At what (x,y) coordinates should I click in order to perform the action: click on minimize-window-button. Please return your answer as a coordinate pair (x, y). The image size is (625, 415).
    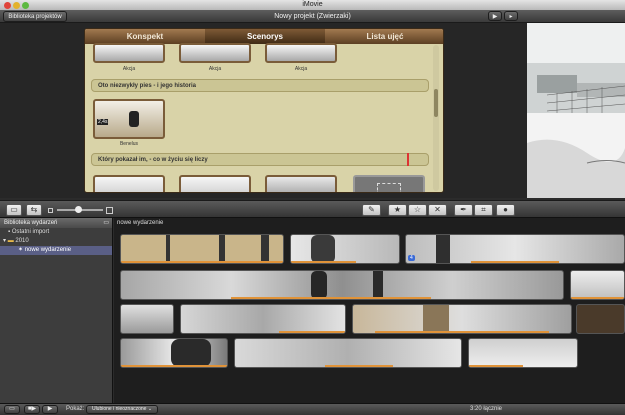
    Looking at the image, I should click on (16, 5).